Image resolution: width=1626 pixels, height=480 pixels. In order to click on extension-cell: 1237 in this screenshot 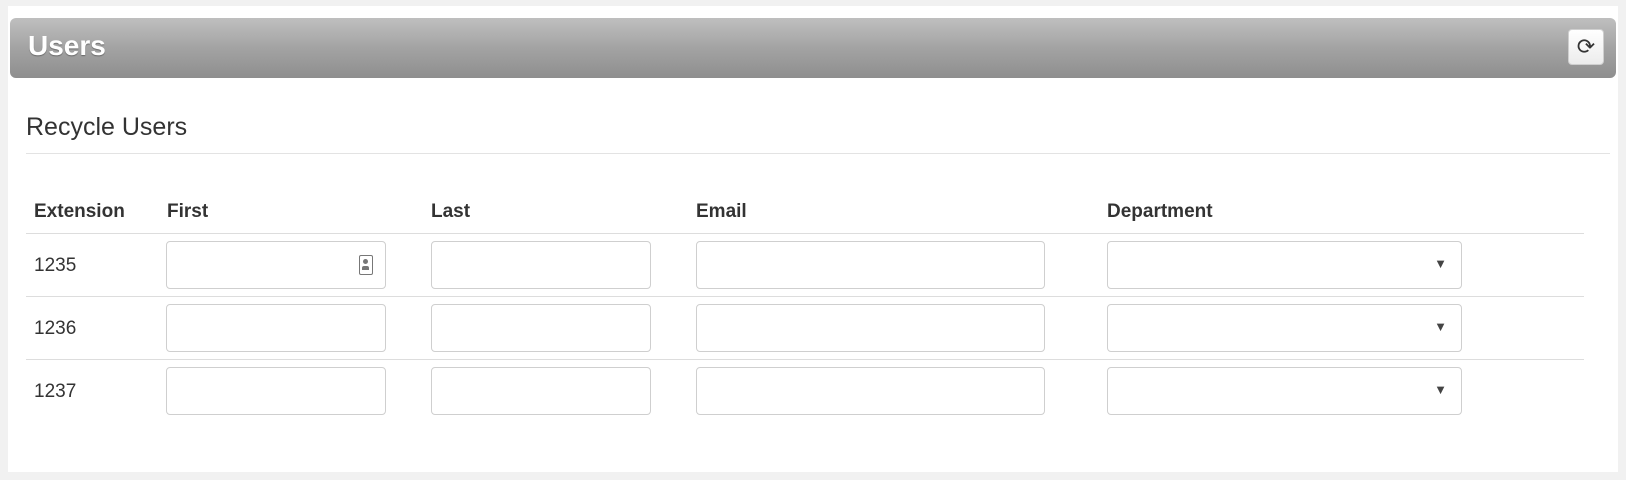, I will do `click(55, 391)`.